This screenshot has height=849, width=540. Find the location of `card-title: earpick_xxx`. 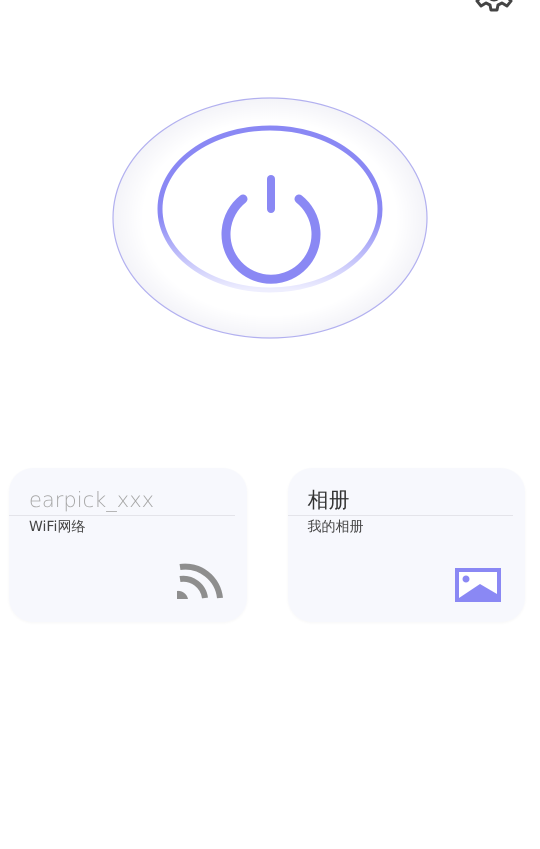

card-title: earpick_xxx is located at coordinates (92, 500).